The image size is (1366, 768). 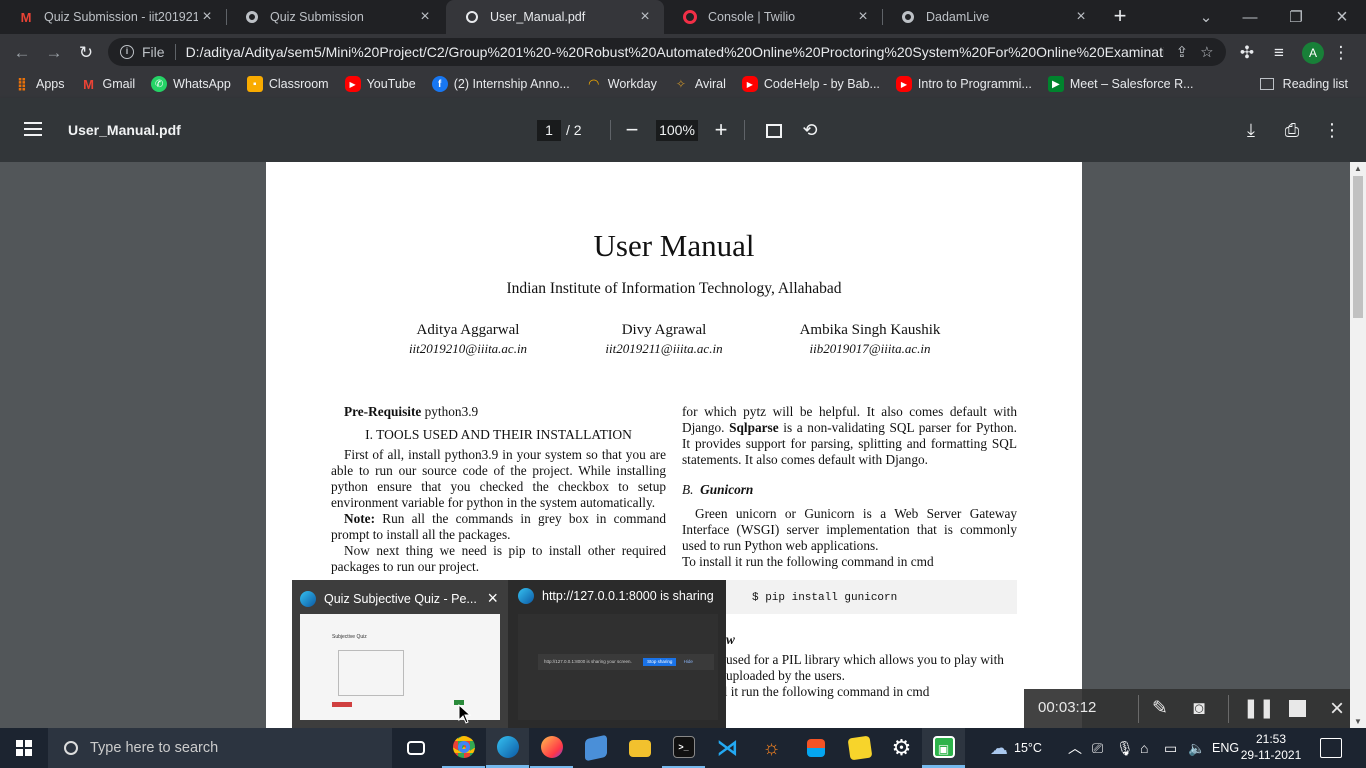 What do you see at coordinates (771, 748) in the screenshot?
I see `git-icon: ☼` at bounding box center [771, 748].